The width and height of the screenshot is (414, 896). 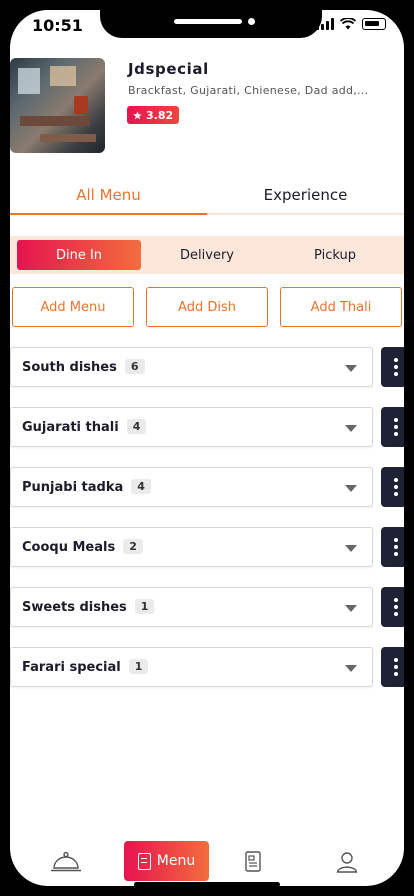 I want to click on nav-profile, so click(x=347, y=862).